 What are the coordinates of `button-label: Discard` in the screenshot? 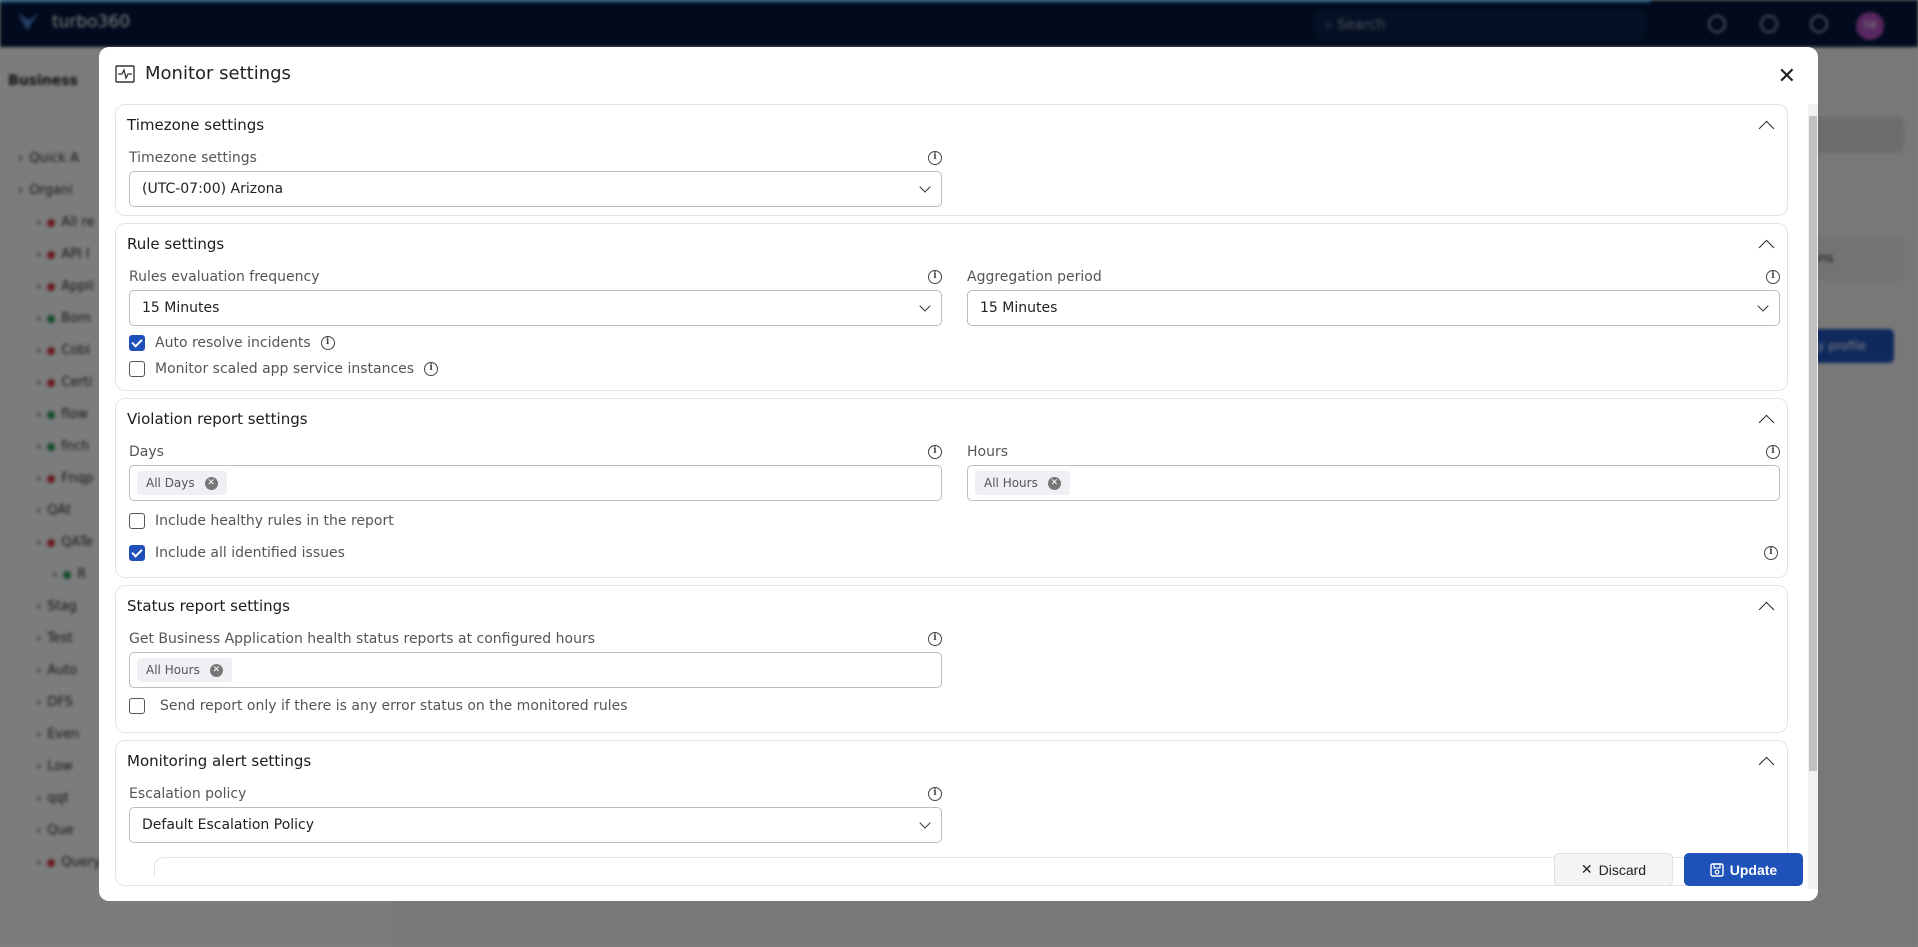 It's located at (1622, 869).